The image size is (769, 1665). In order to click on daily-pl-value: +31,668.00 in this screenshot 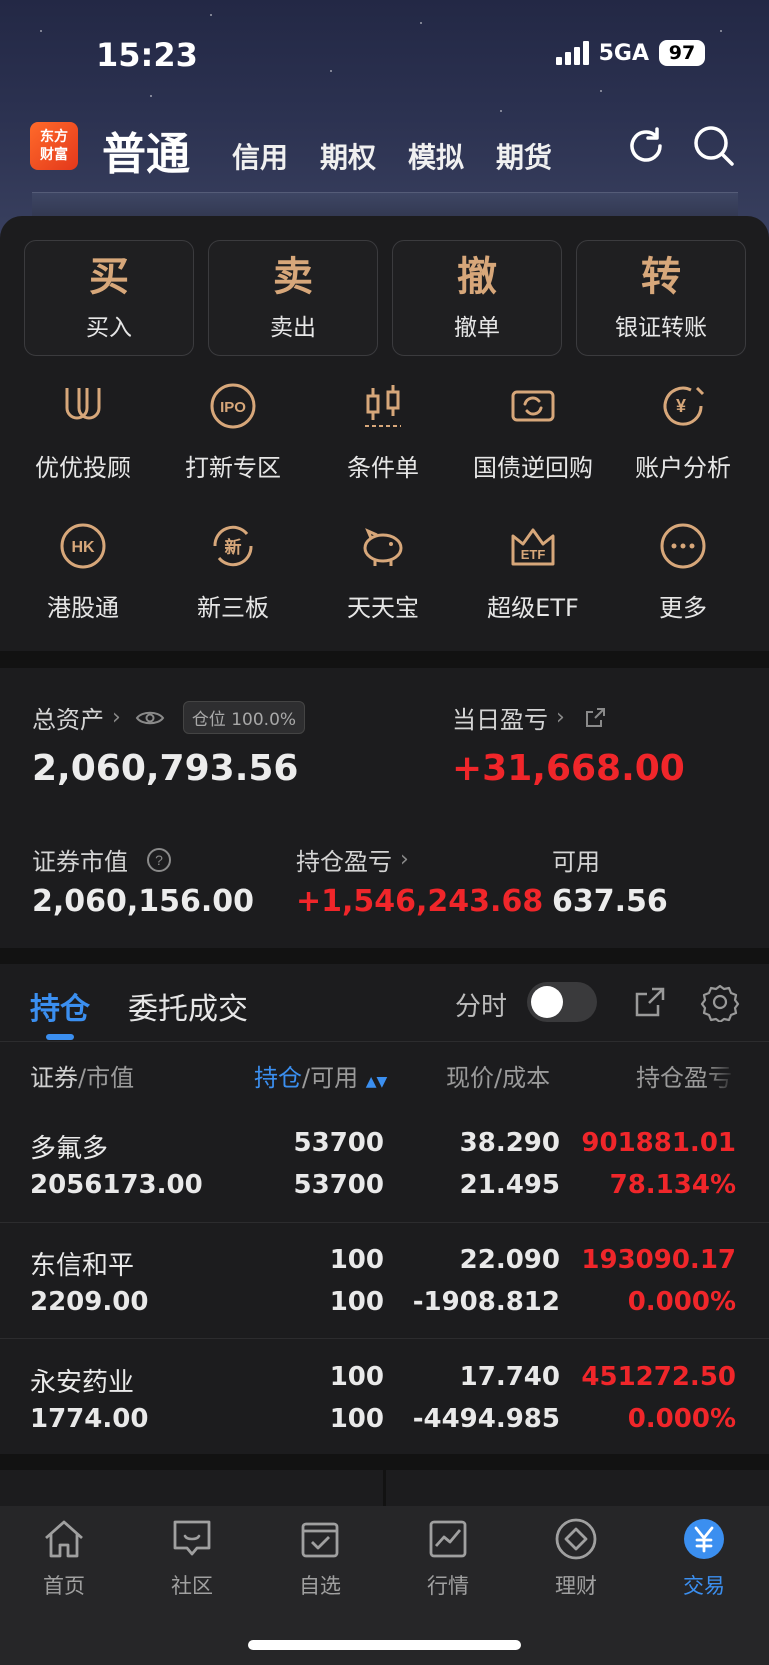, I will do `click(568, 768)`.